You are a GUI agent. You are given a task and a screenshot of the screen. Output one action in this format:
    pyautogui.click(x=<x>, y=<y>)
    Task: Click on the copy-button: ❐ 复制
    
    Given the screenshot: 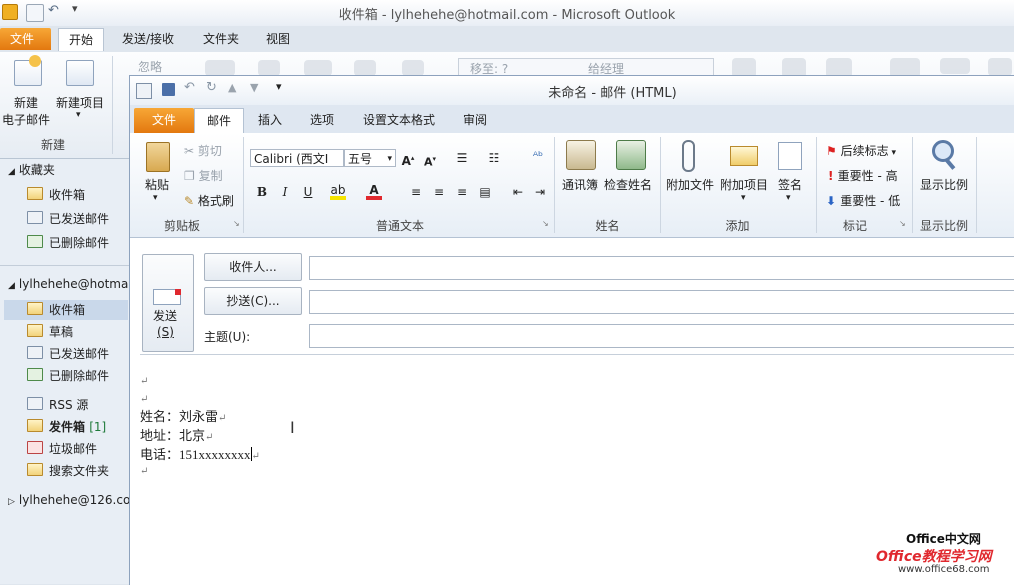 What is the action you would take?
    pyautogui.click(x=203, y=175)
    